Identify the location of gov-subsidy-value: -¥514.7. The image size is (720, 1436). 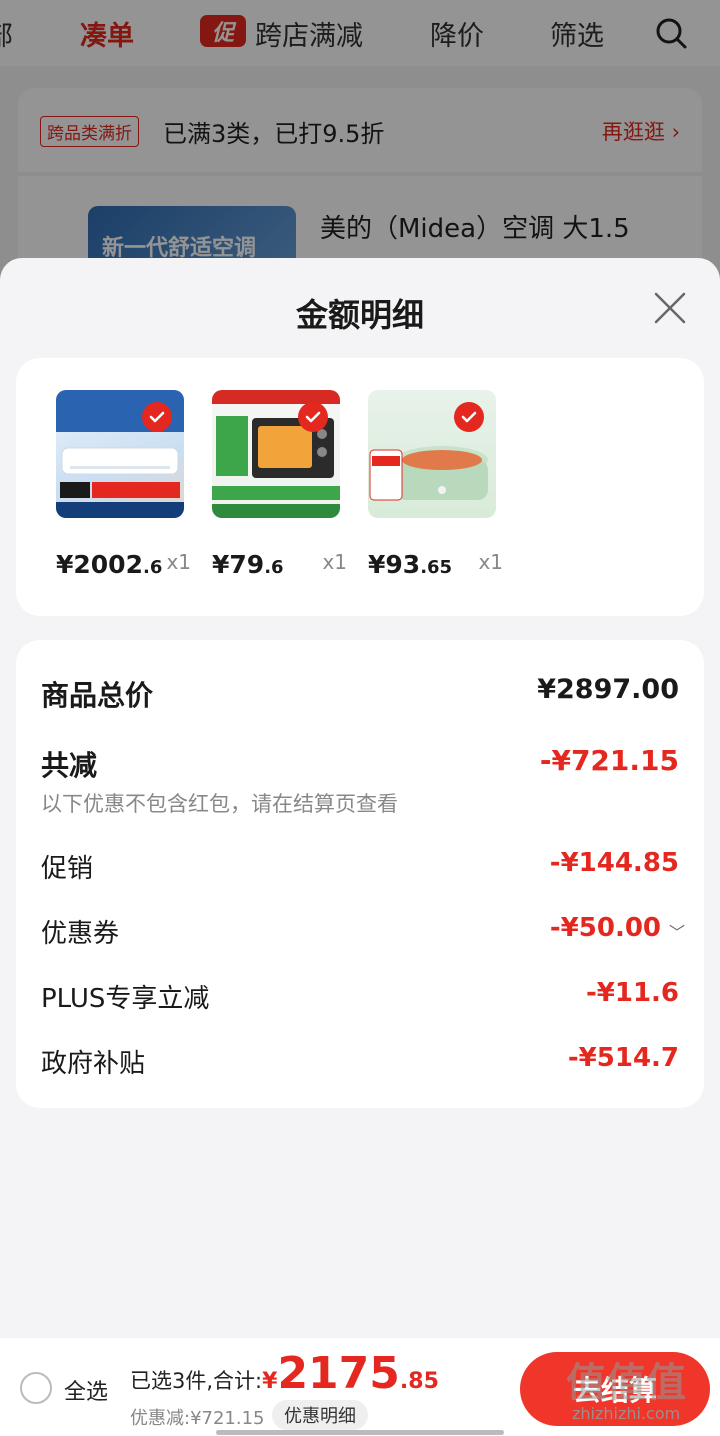
(623, 1058).